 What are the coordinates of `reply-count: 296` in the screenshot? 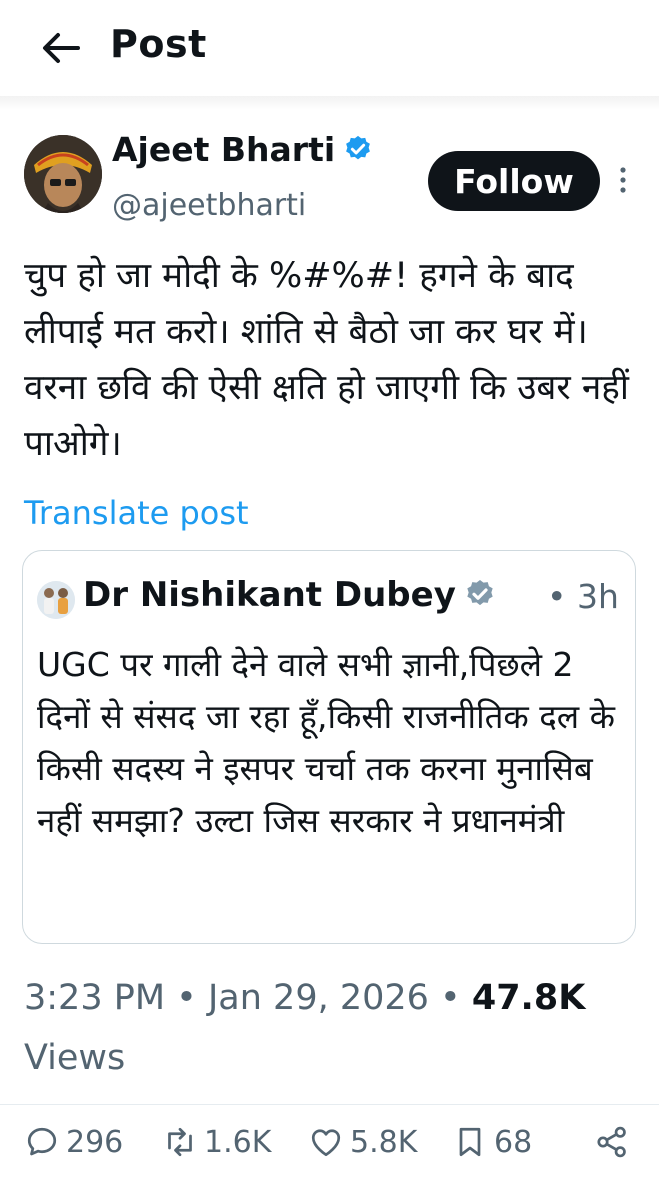 It's located at (95, 1142).